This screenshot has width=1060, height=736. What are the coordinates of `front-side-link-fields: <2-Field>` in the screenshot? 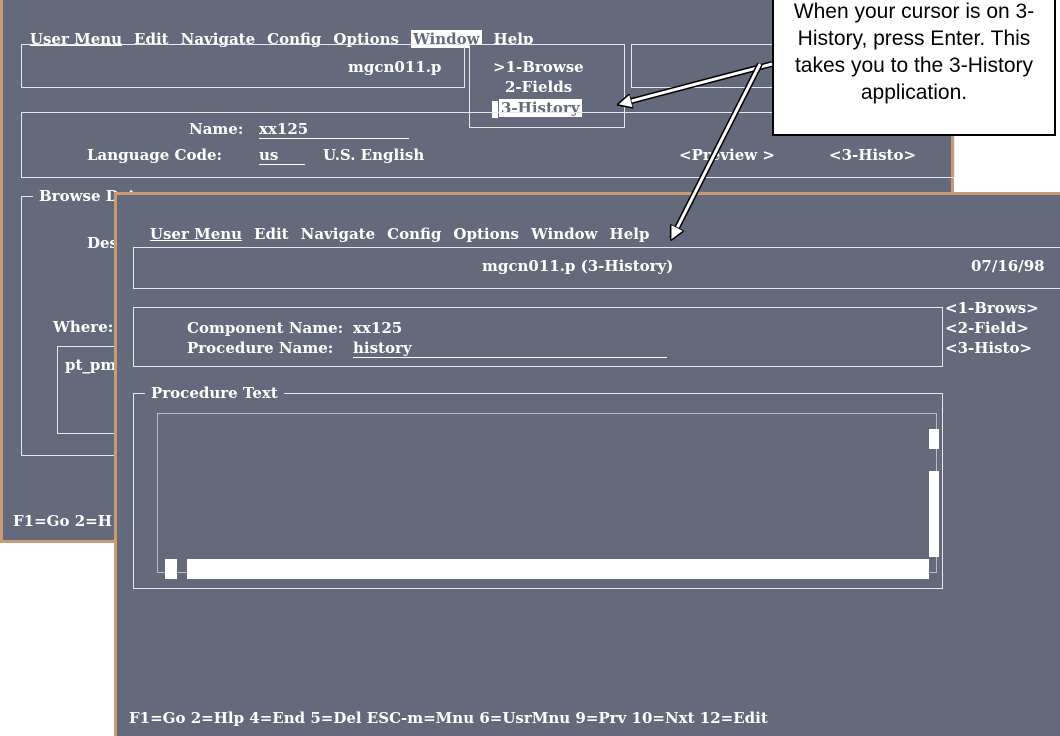 It's located at (987, 328).